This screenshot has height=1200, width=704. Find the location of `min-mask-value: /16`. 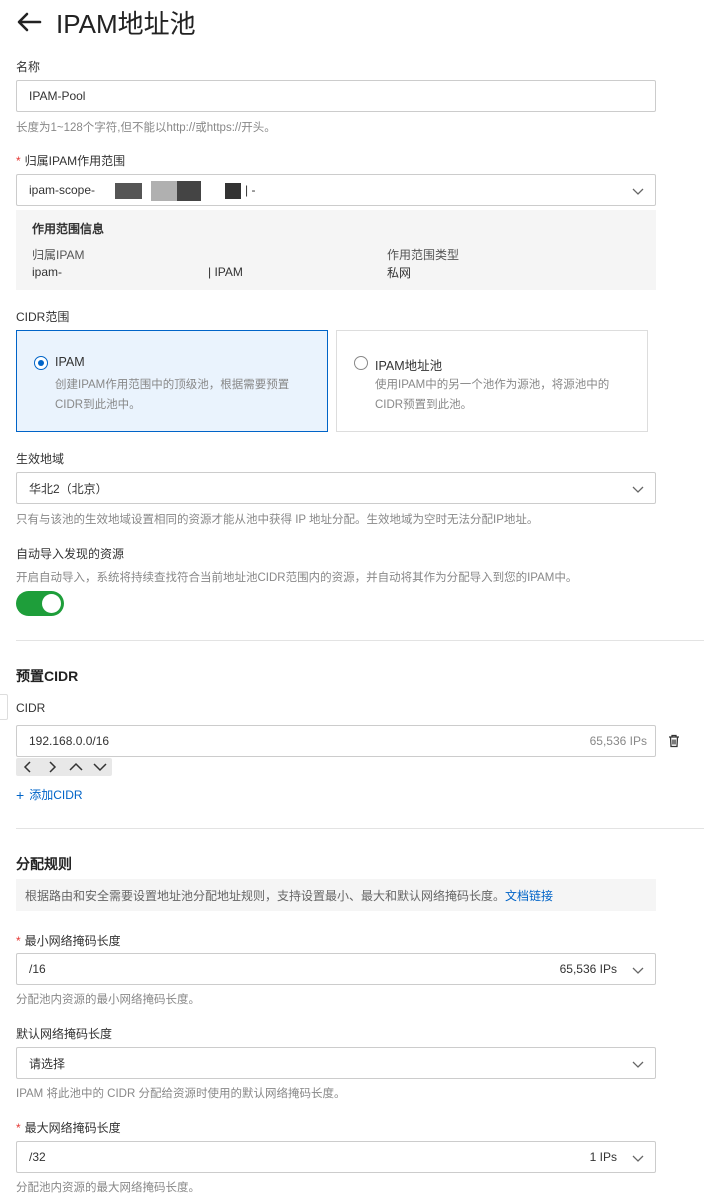

min-mask-value: /16 is located at coordinates (37, 969).